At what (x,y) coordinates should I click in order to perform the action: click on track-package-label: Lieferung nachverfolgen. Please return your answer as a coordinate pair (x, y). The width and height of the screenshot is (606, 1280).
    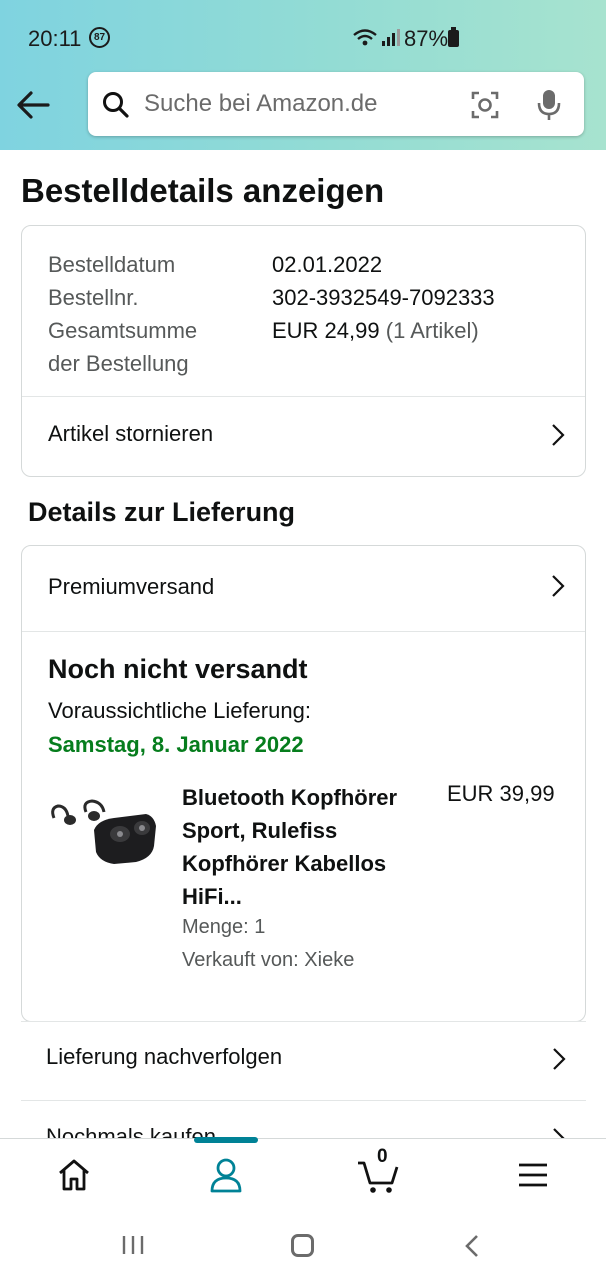
    Looking at the image, I should click on (164, 1056).